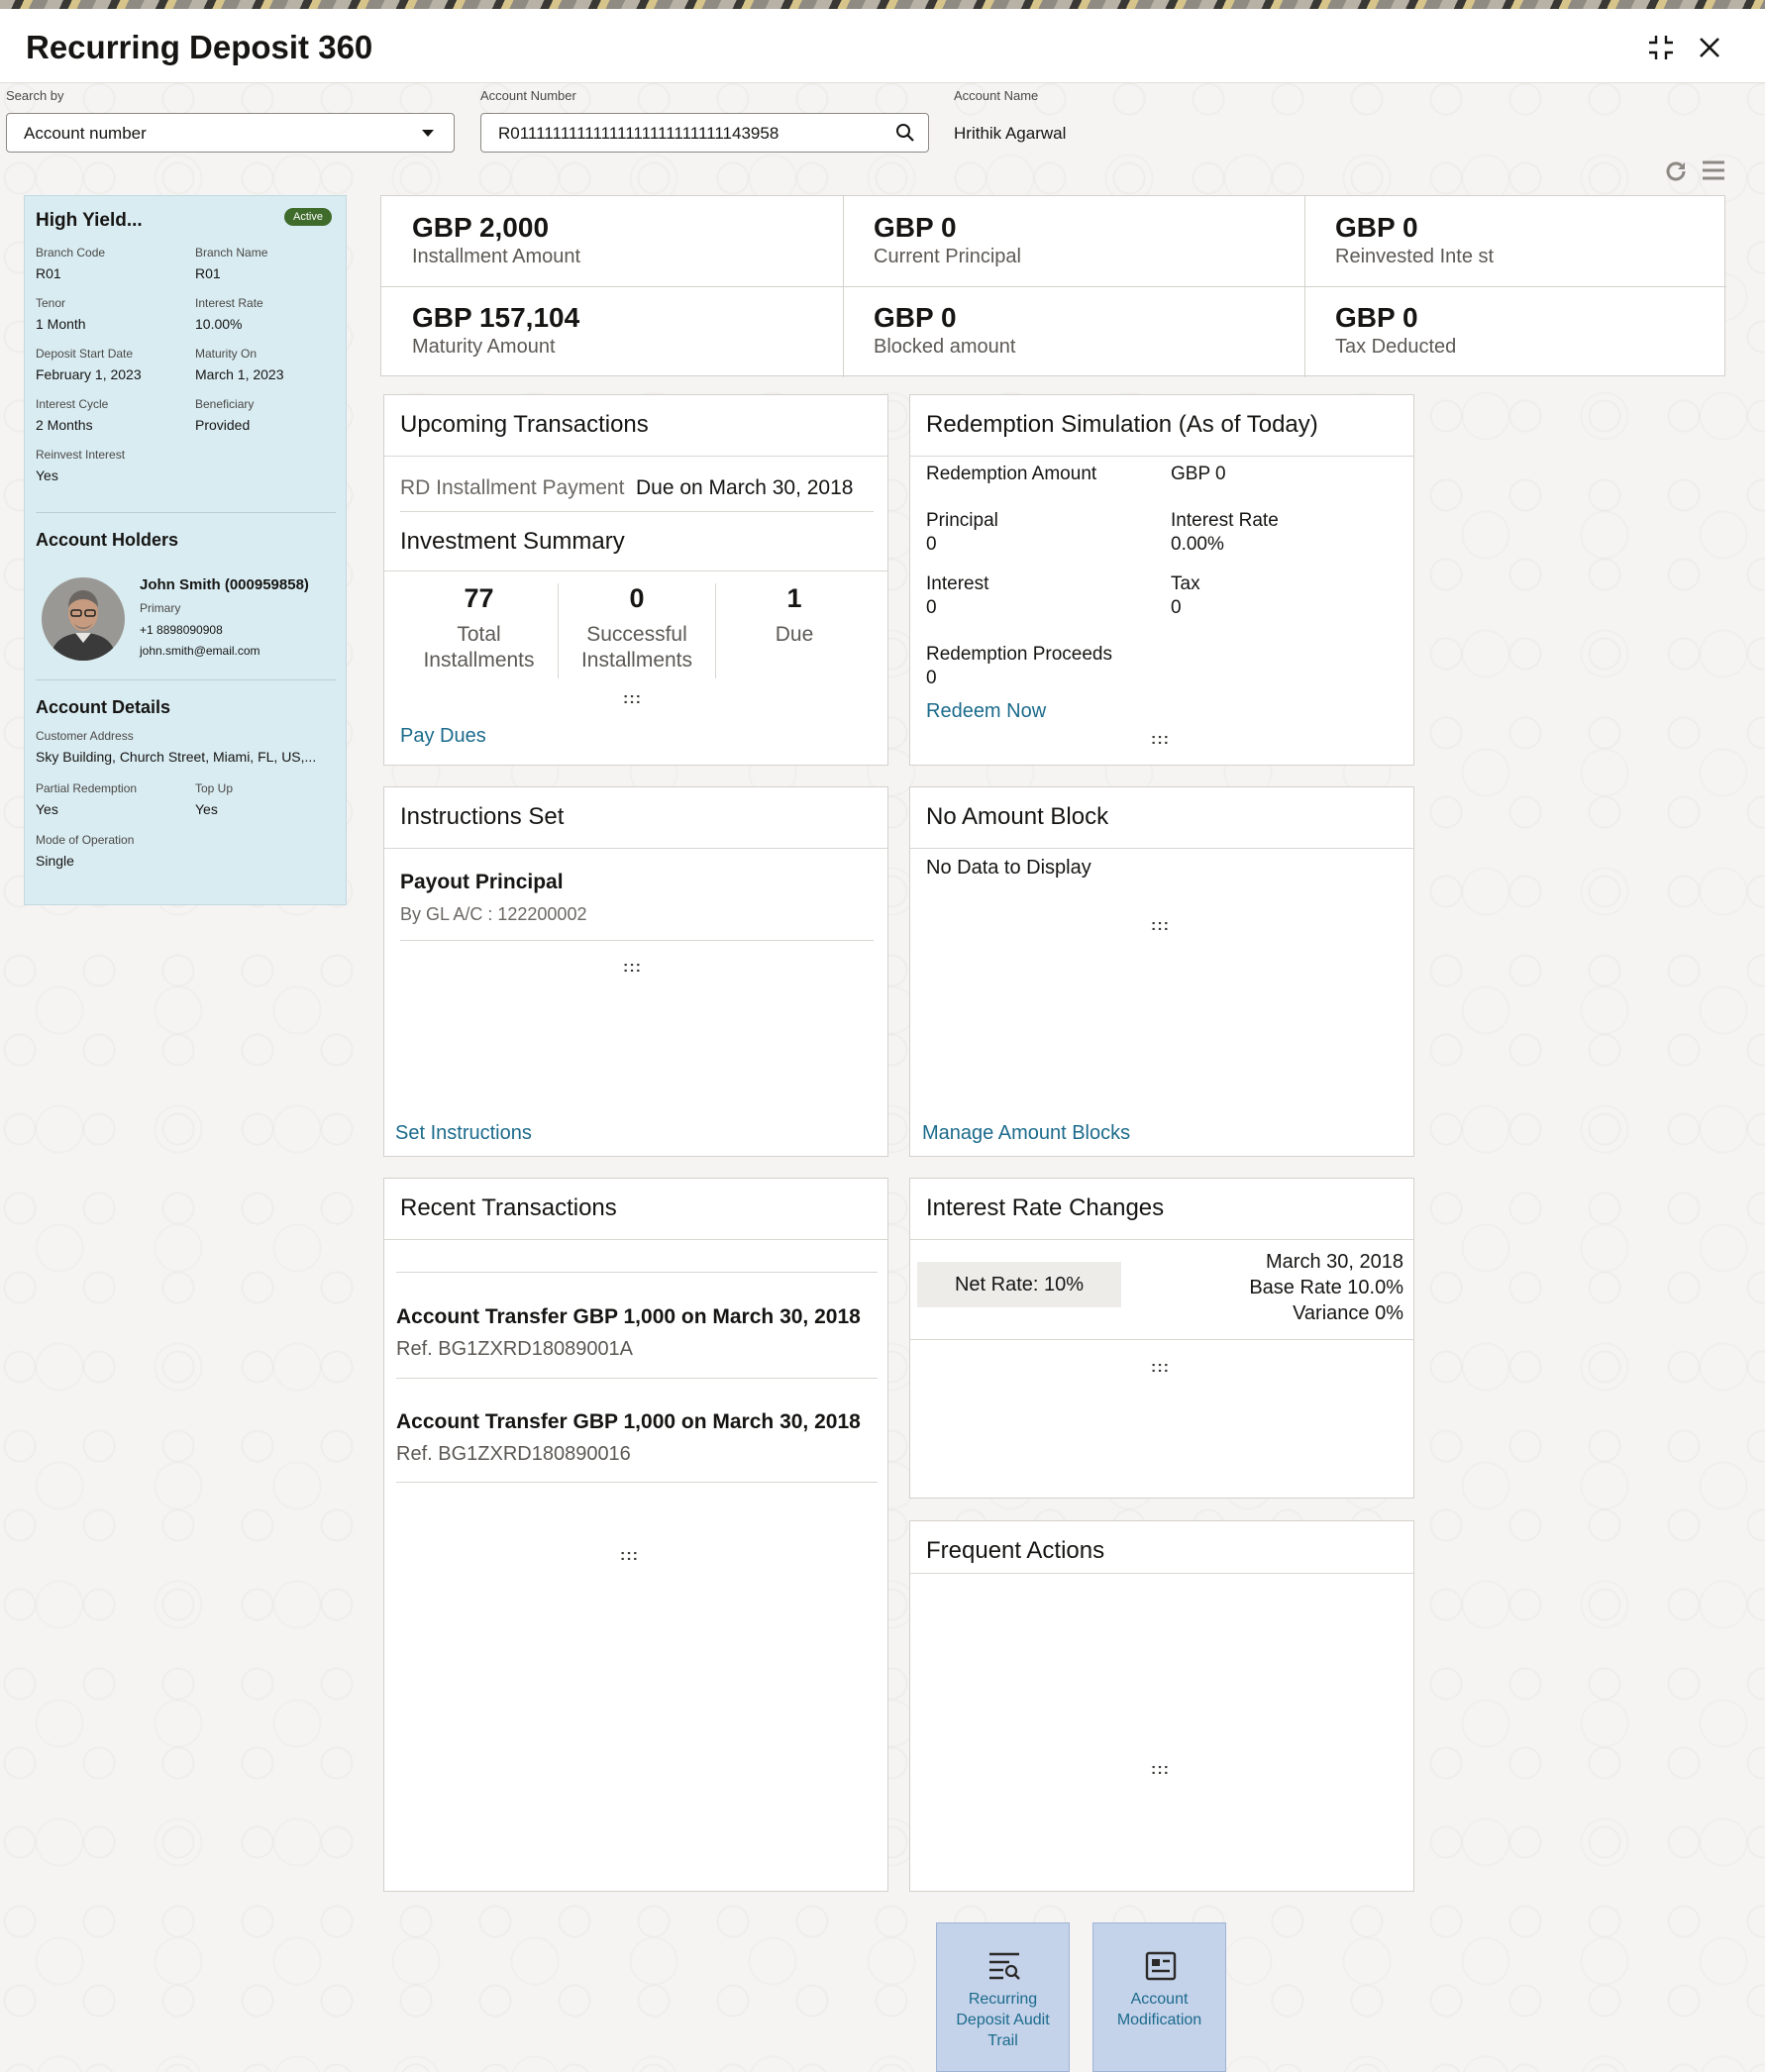  What do you see at coordinates (496, 317) in the screenshot?
I see `maturity-amount-value: GBP 157,104` at bounding box center [496, 317].